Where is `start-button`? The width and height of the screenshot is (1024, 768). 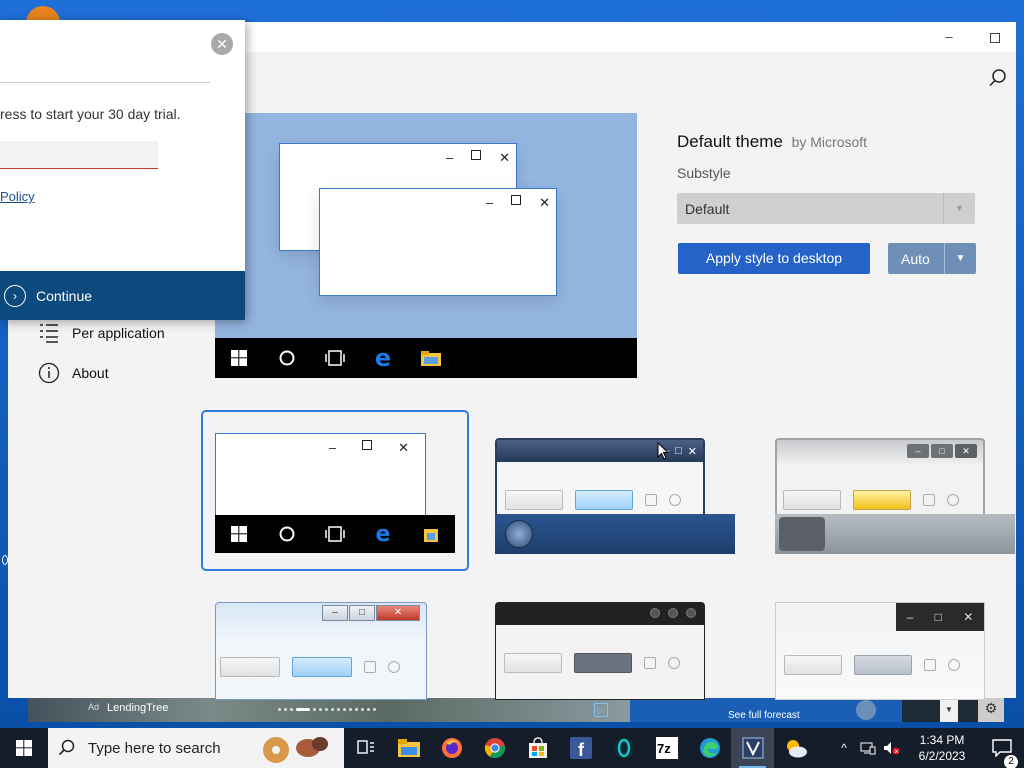 start-button is located at coordinates (24, 748).